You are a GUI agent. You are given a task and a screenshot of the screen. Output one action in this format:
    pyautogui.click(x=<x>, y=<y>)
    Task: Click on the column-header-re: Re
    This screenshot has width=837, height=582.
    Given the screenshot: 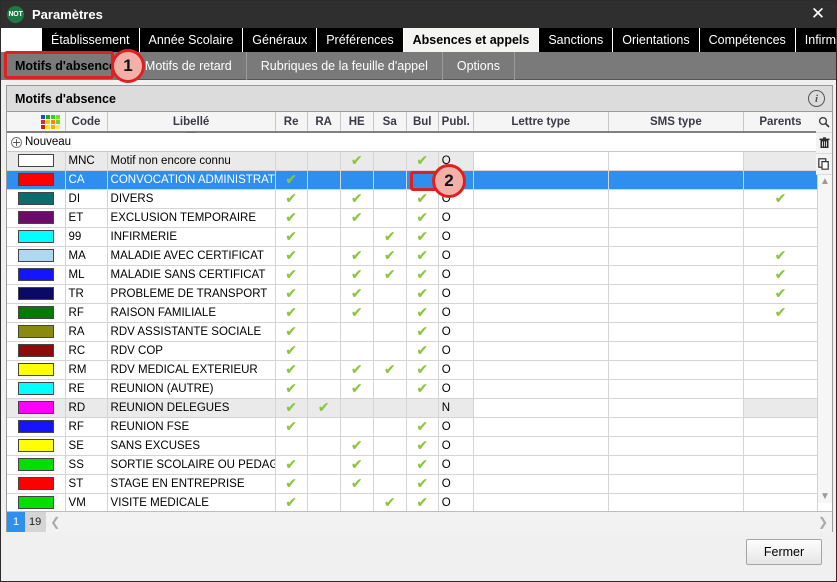 What is the action you would take?
    pyautogui.click(x=291, y=122)
    